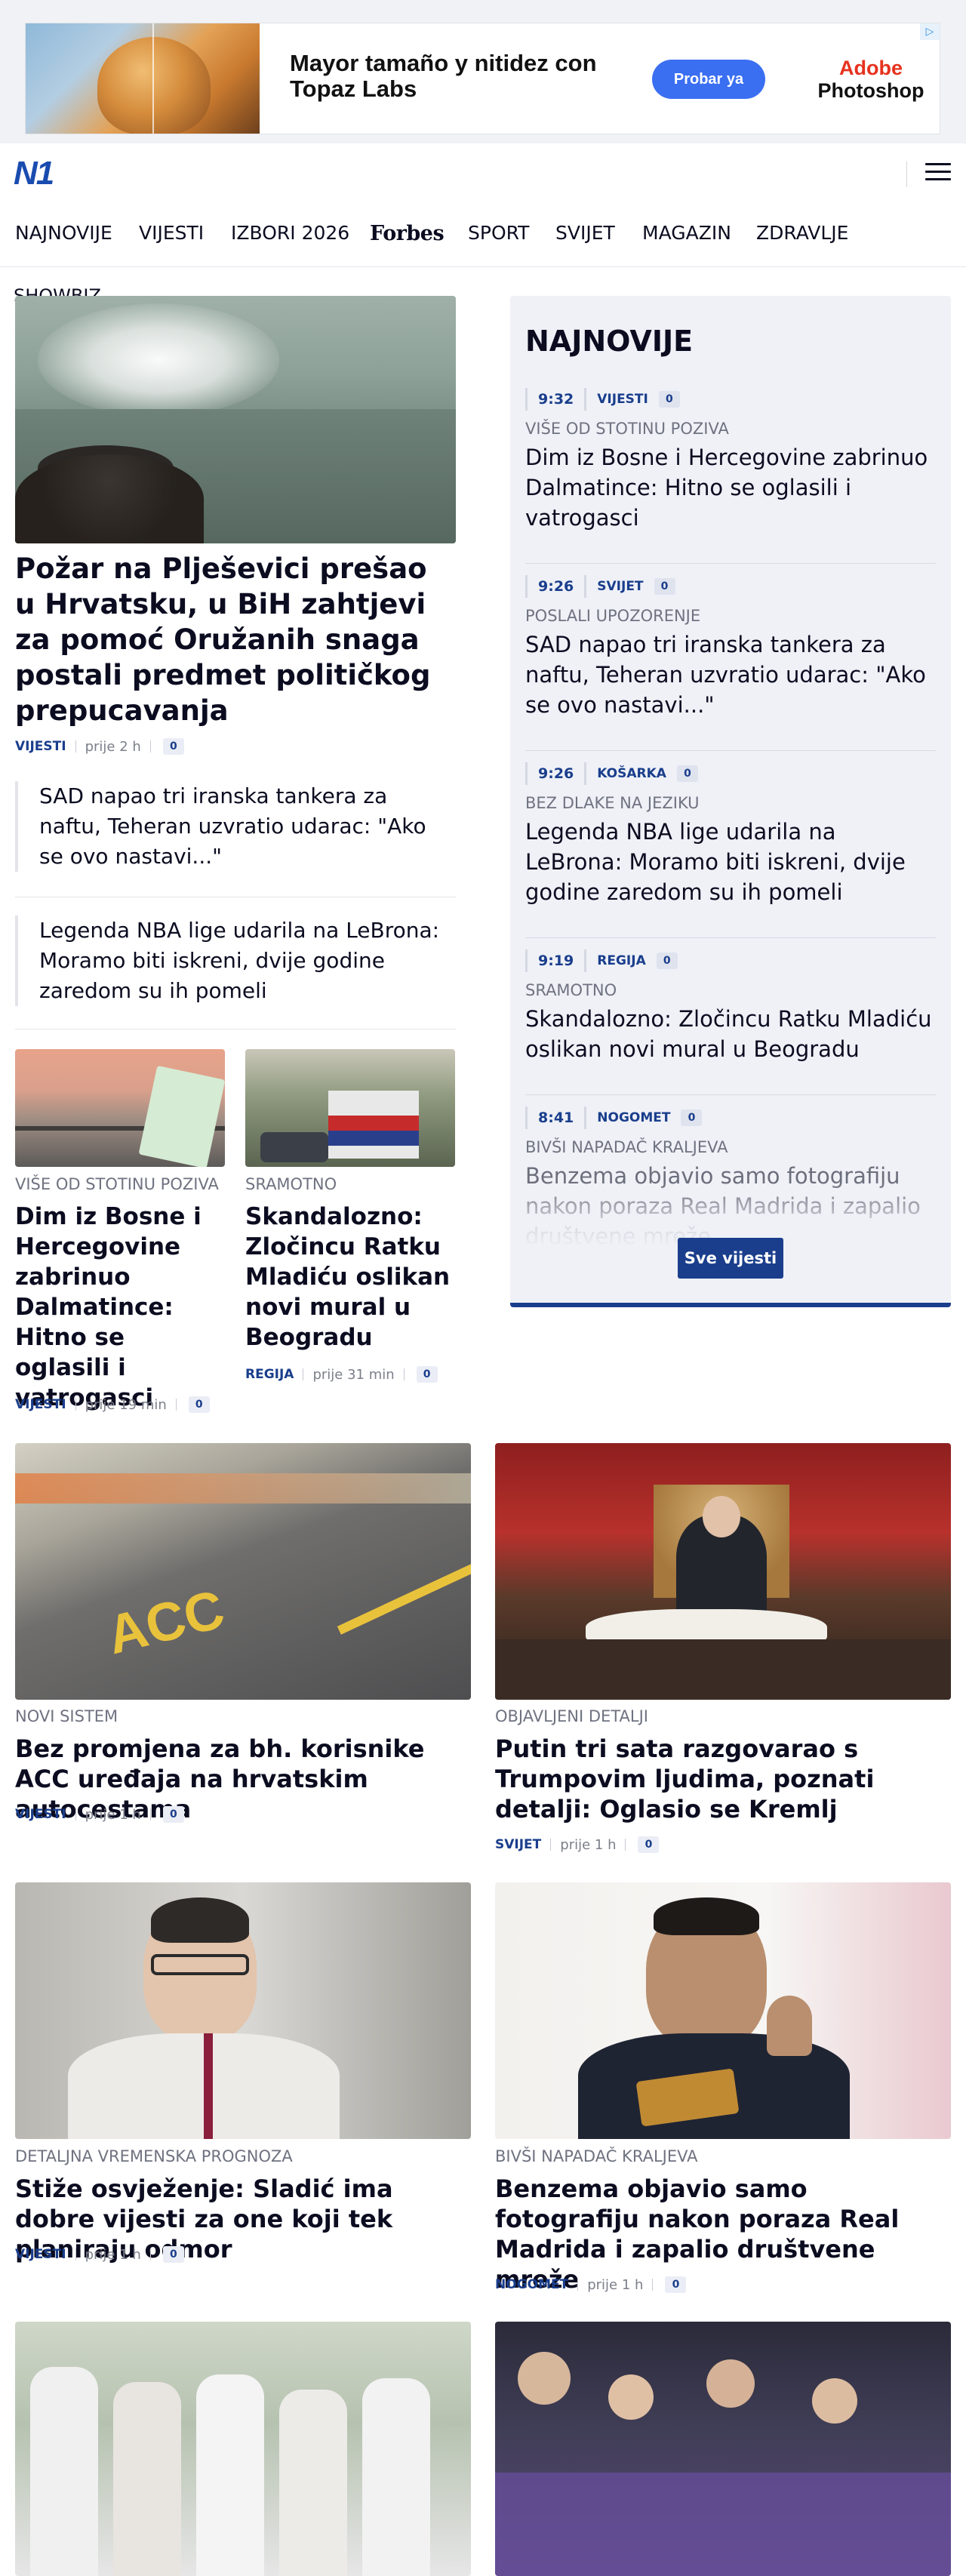 Image resolution: width=966 pixels, height=2576 pixels. I want to click on mini-story-1-meta: VIJESTI prije 19 min 0, so click(112, 1404).